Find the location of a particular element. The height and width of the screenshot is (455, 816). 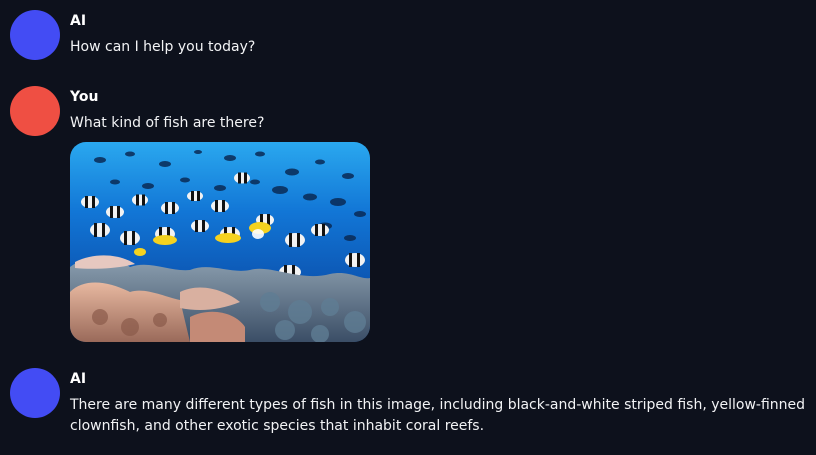

user-avatar is located at coordinates (35, 111).